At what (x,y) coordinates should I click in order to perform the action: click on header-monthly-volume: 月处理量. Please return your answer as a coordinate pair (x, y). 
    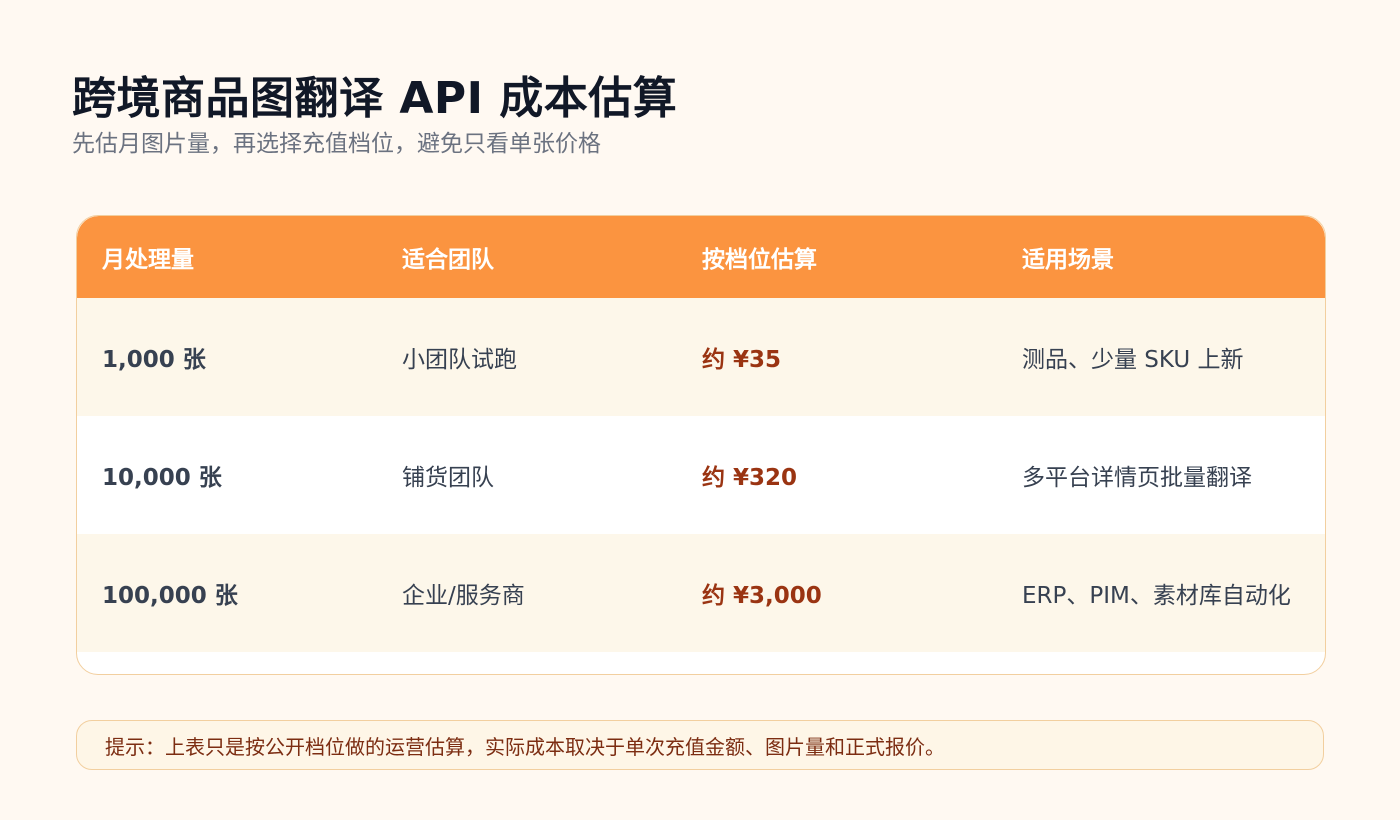
    Looking at the image, I should click on (148, 260).